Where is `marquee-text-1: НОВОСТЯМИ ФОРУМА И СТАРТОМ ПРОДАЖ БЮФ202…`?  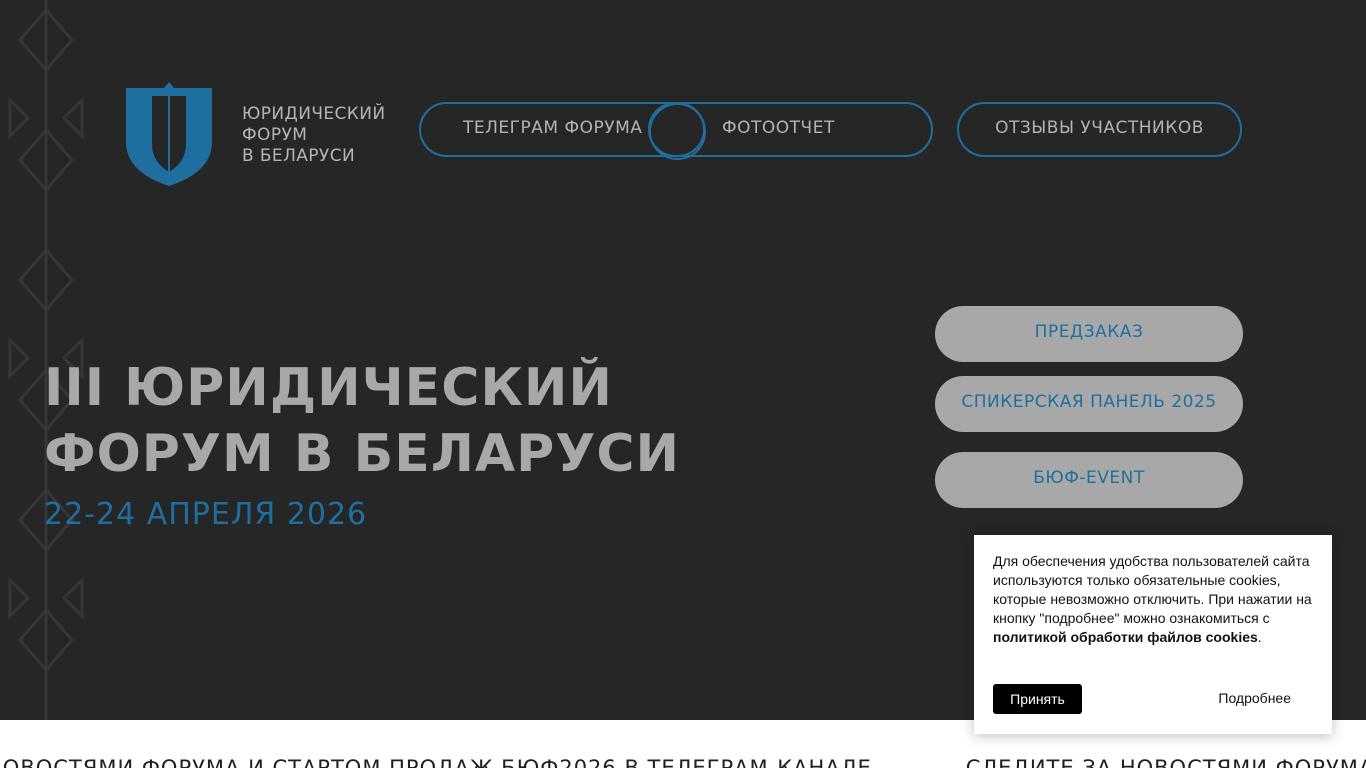
marquee-text-1: НОВОСТЯМИ ФОРУМА И СТАРТОМ ПРОДАЖ БЮФ202… is located at coordinates (436, 762).